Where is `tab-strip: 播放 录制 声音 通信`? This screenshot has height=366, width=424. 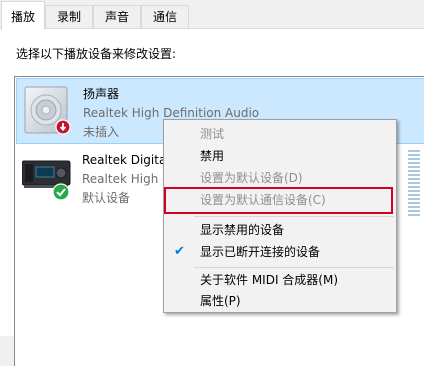
tab-strip: 播放 录制 声音 通信 is located at coordinates (212, 15).